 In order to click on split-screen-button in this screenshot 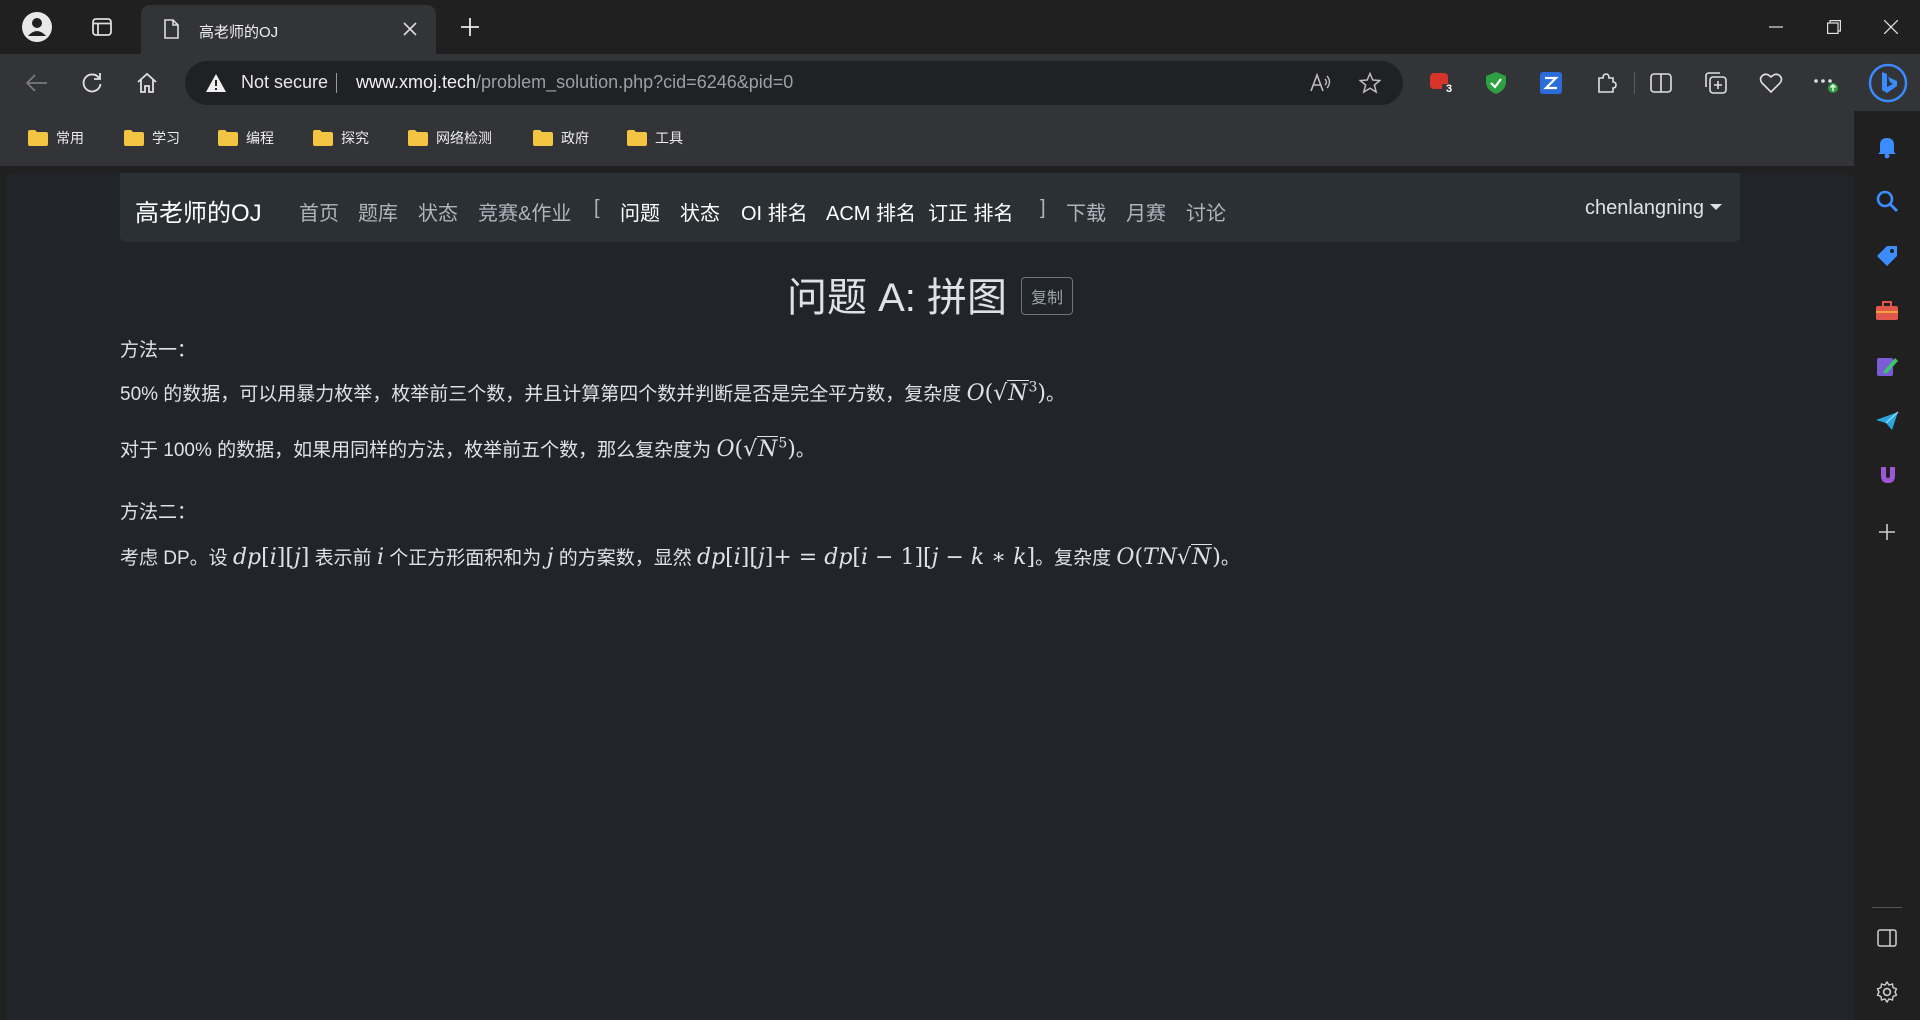, I will do `click(1661, 83)`.